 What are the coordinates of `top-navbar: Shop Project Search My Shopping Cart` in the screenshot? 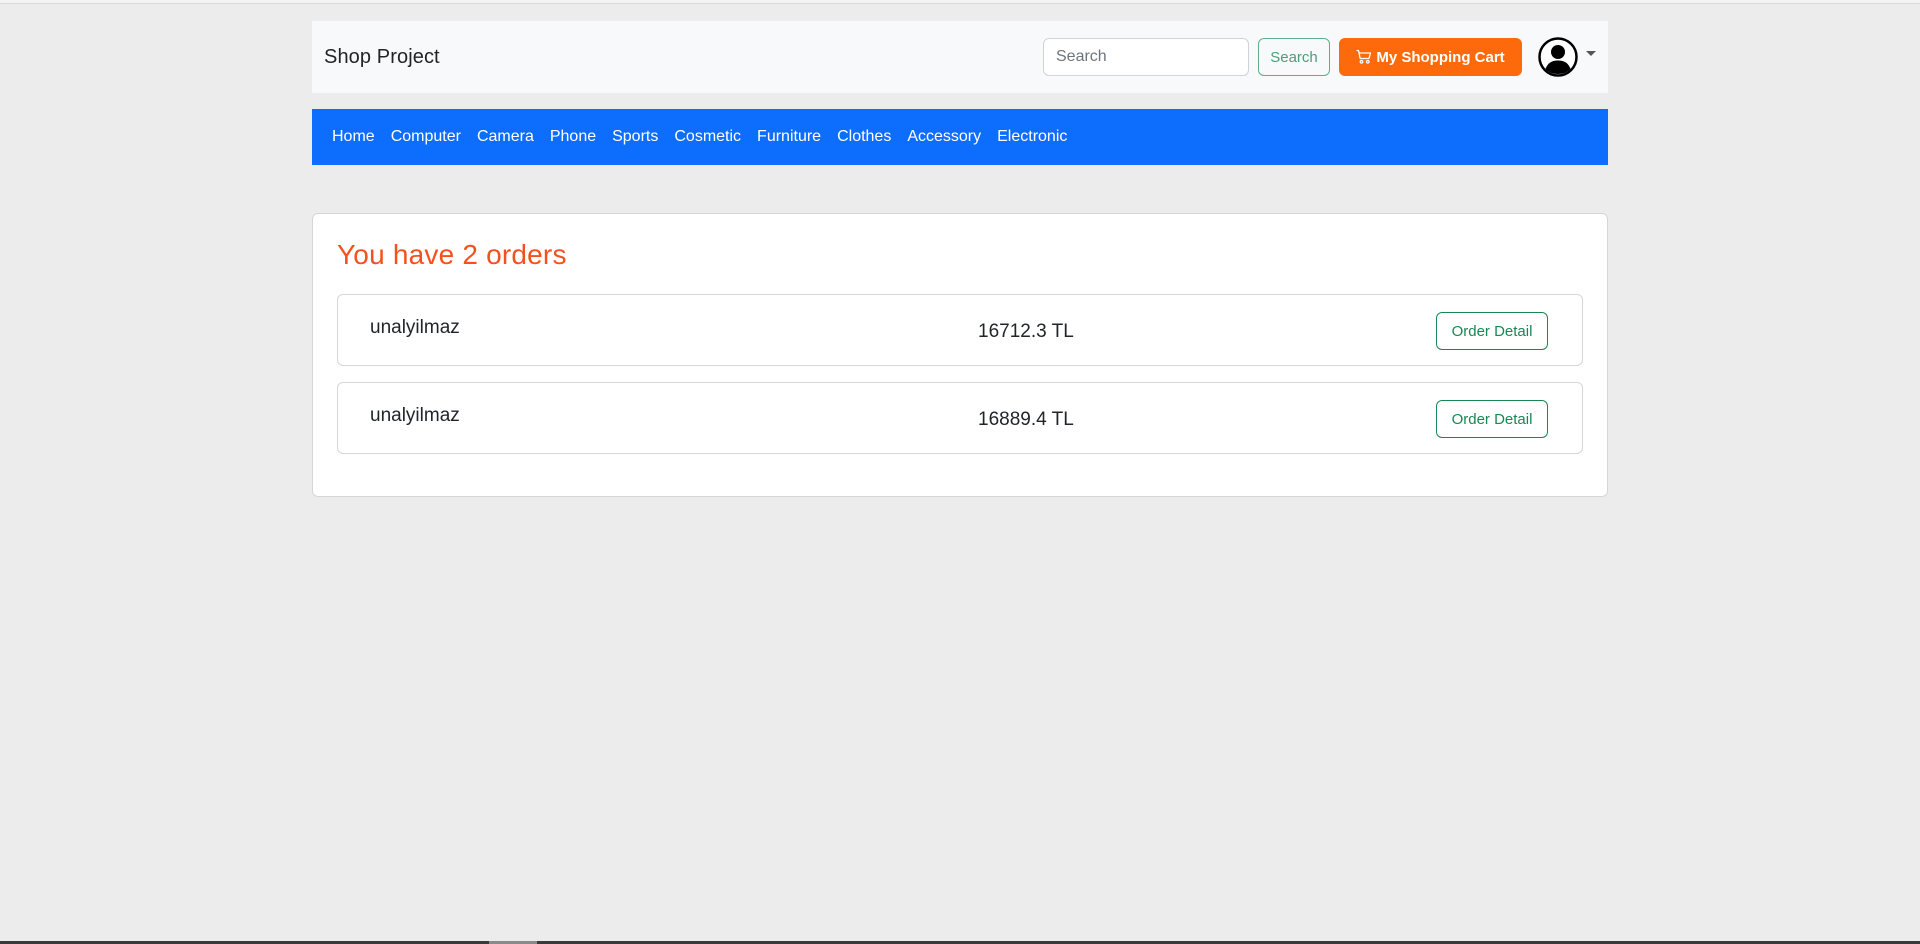 It's located at (960, 57).